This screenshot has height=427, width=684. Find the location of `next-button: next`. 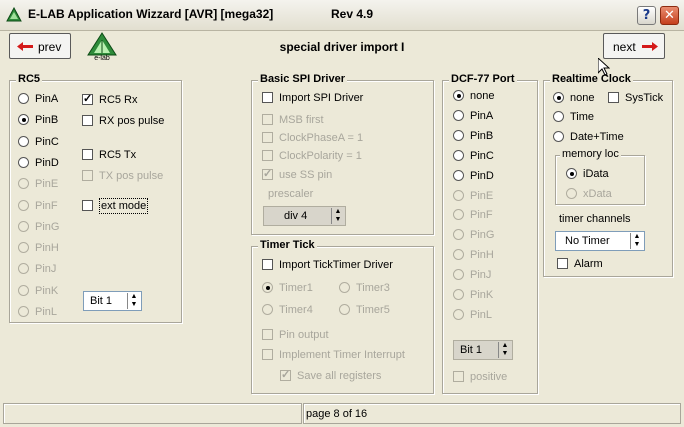

next-button: next is located at coordinates (634, 46).